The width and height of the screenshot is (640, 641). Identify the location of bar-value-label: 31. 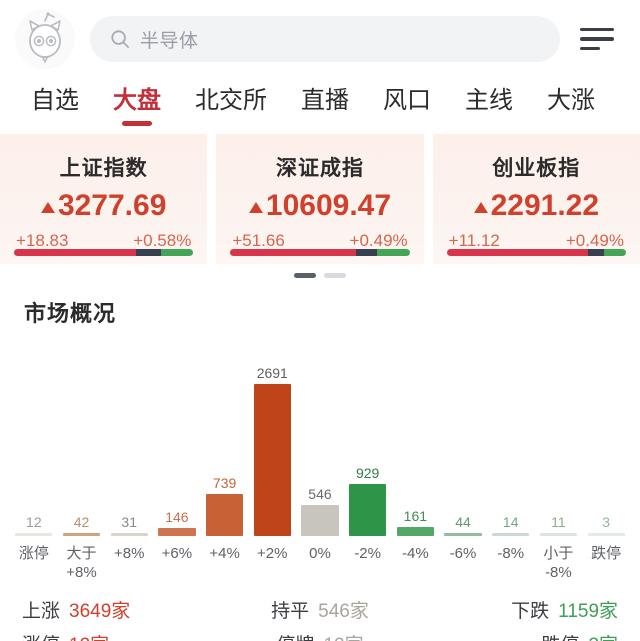
(129, 522).